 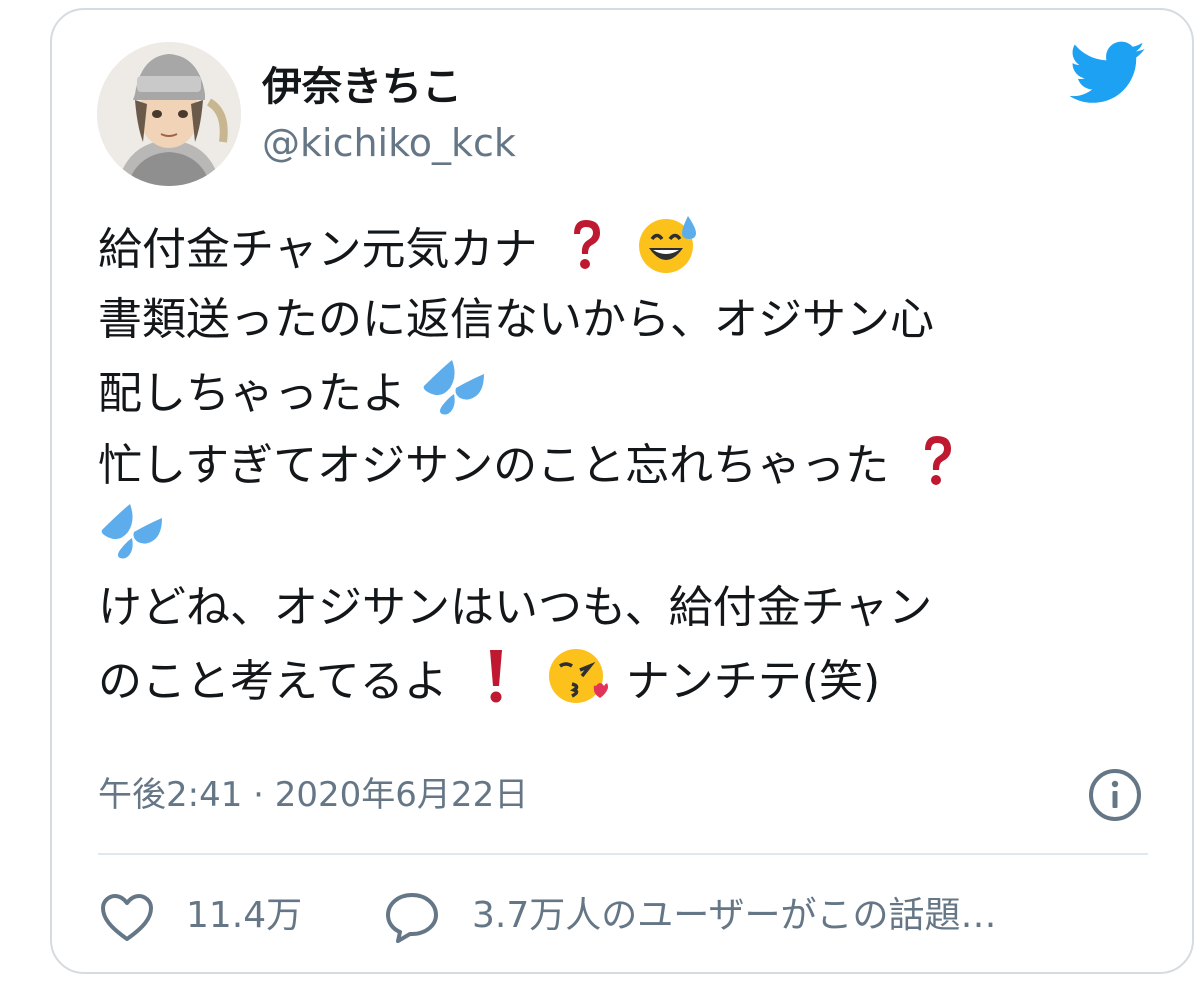 What do you see at coordinates (578, 676) in the screenshot?
I see `kissing-heart-emoji` at bounding box center [578, 676].